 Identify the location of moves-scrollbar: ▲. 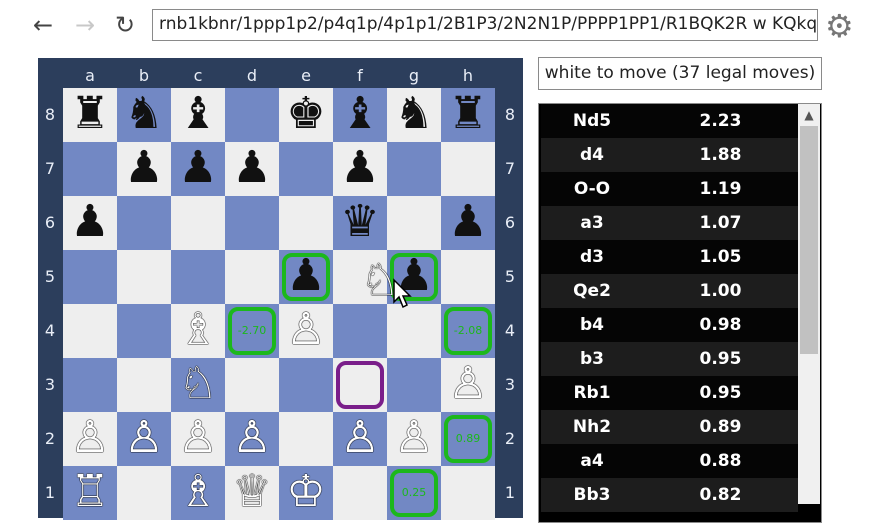
(809, 304).